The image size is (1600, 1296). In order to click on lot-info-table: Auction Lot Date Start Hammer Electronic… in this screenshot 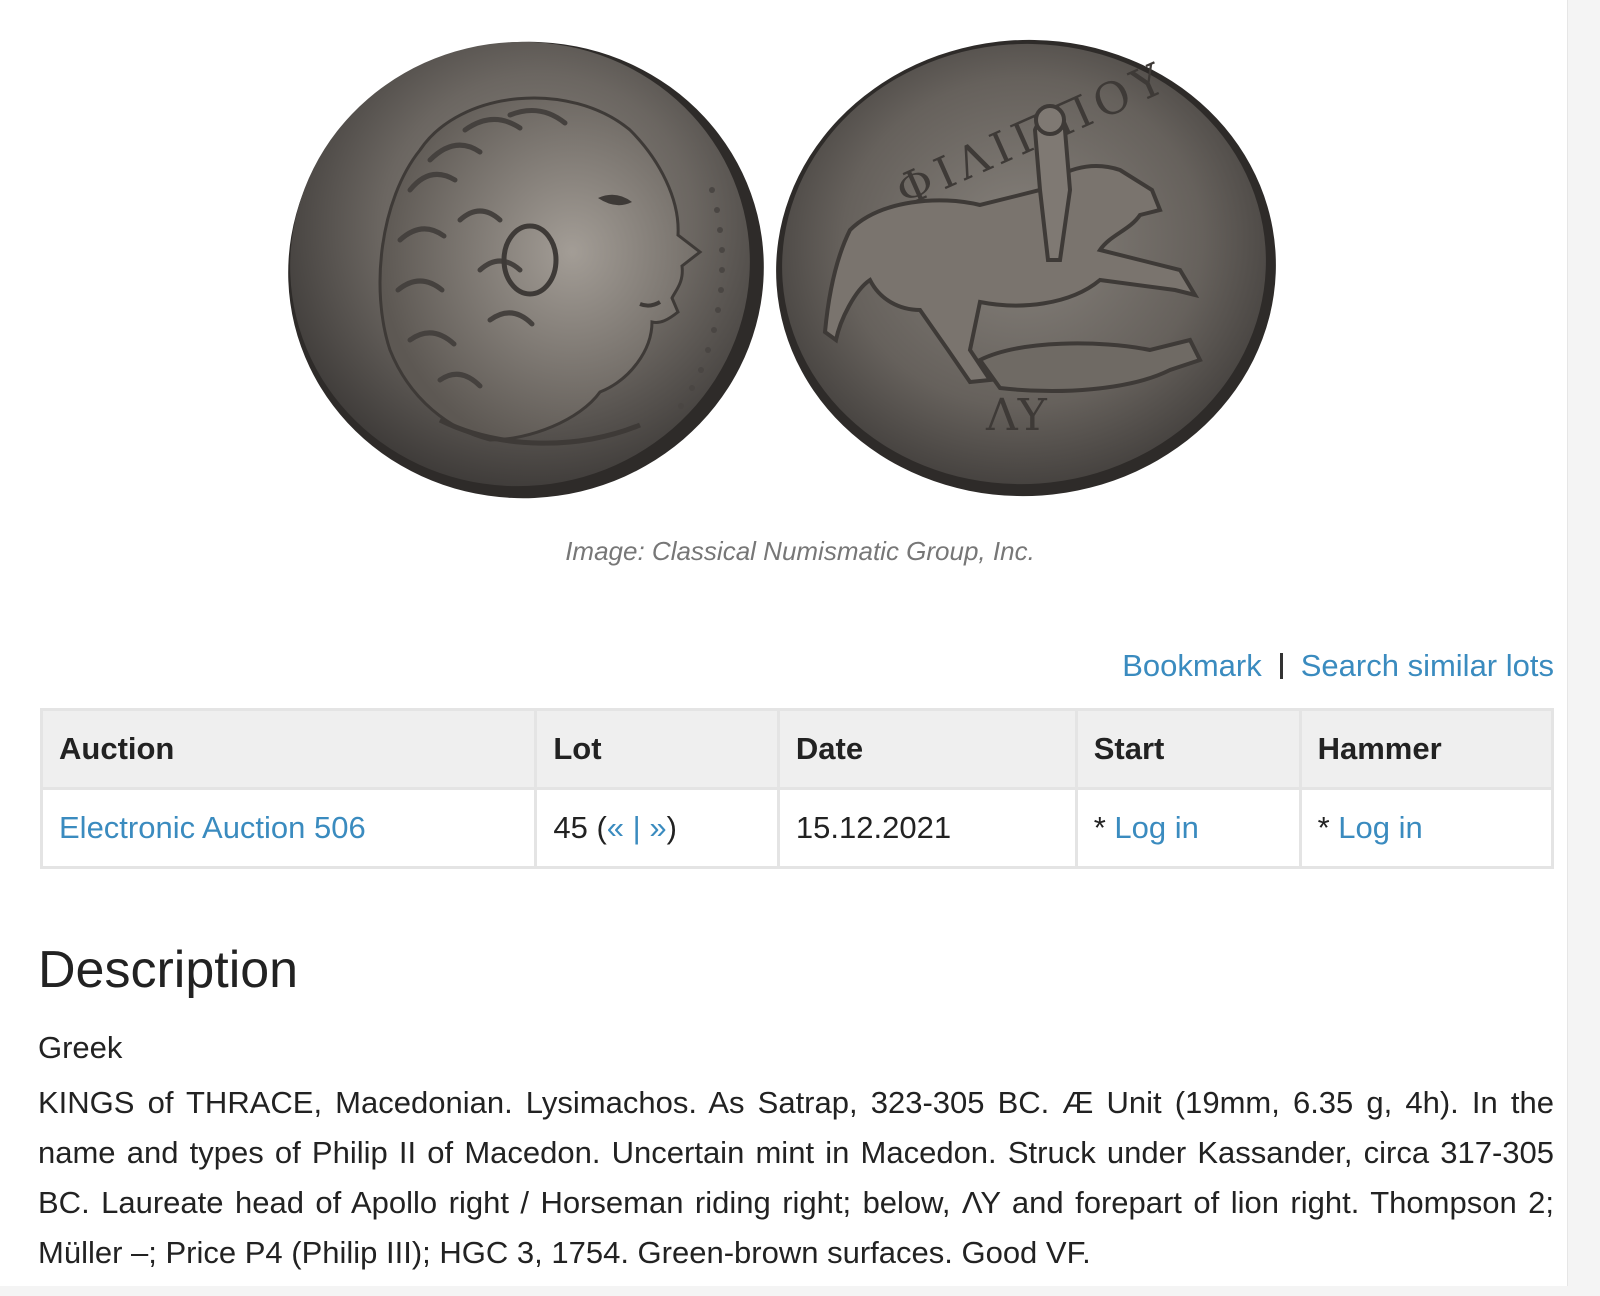, I will do `click(797, 788)`.